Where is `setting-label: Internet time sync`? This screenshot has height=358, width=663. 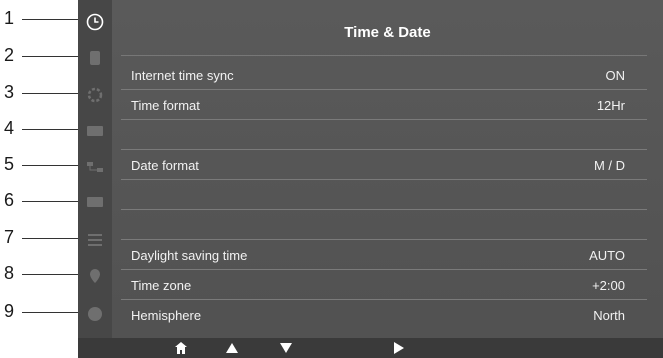
setting-label: Internet time sync is located at coordinates (182, 75).